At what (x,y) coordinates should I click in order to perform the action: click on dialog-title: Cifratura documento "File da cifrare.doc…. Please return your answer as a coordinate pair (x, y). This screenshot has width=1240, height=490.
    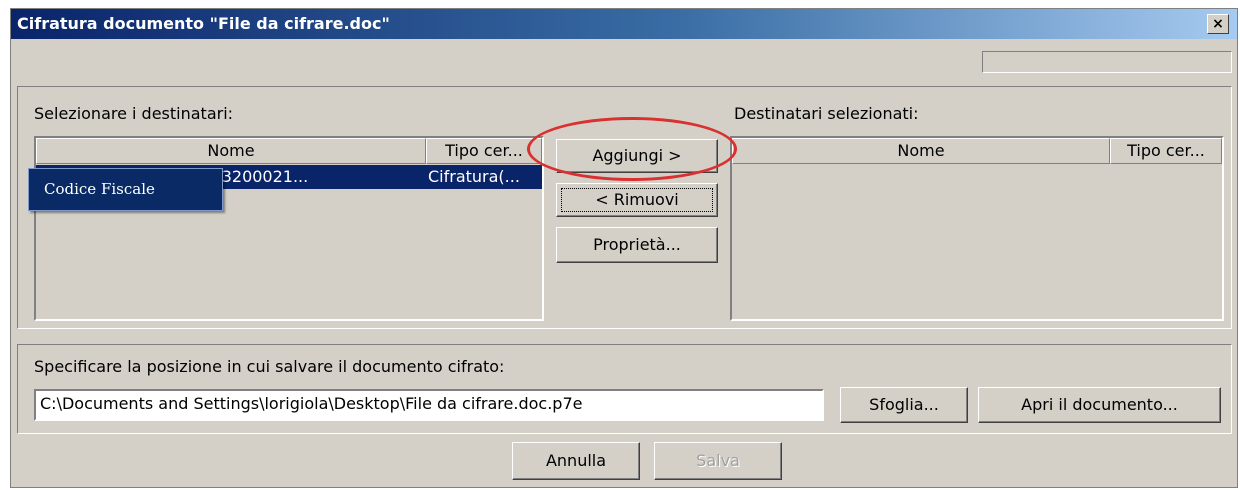
    Looking at the image, I should click on (203, 23).